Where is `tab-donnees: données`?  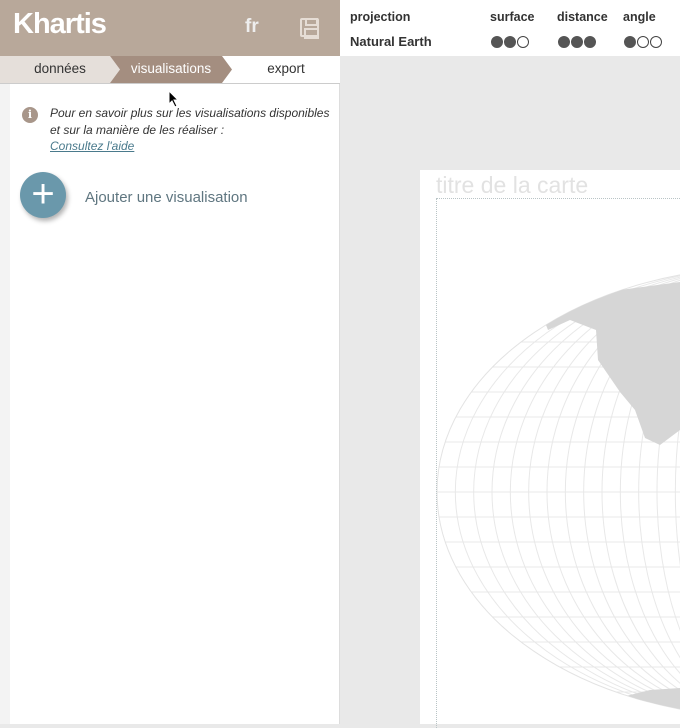 tab-donnees: données is located at coordinates (60, 69).